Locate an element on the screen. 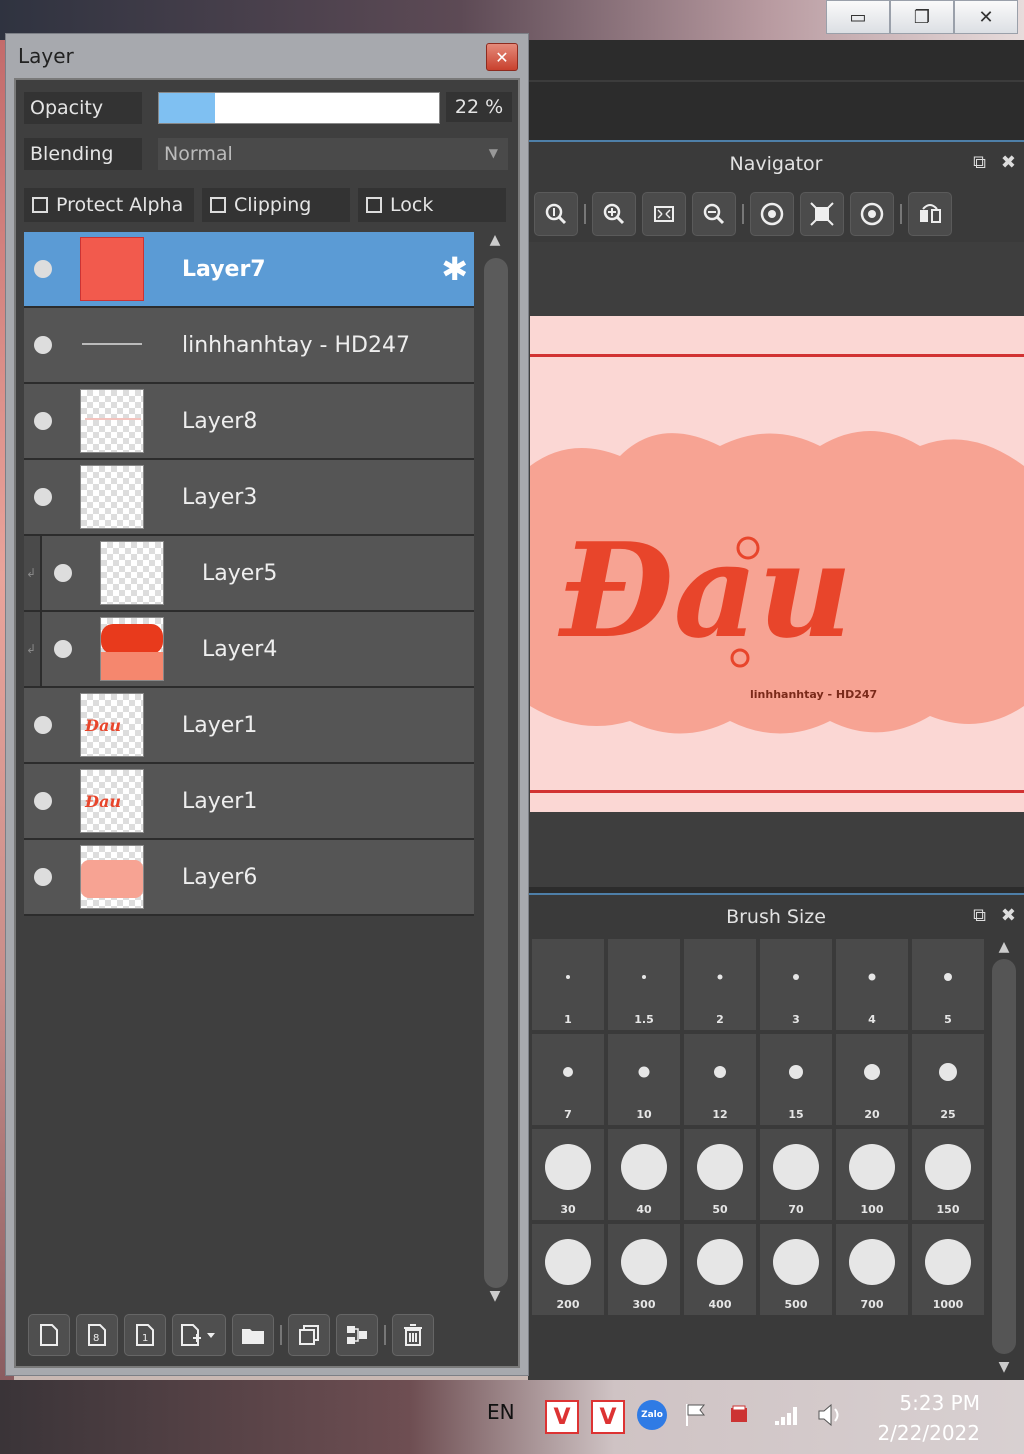  brush-size-cell: 400 is located at coordinates (720, 1269).